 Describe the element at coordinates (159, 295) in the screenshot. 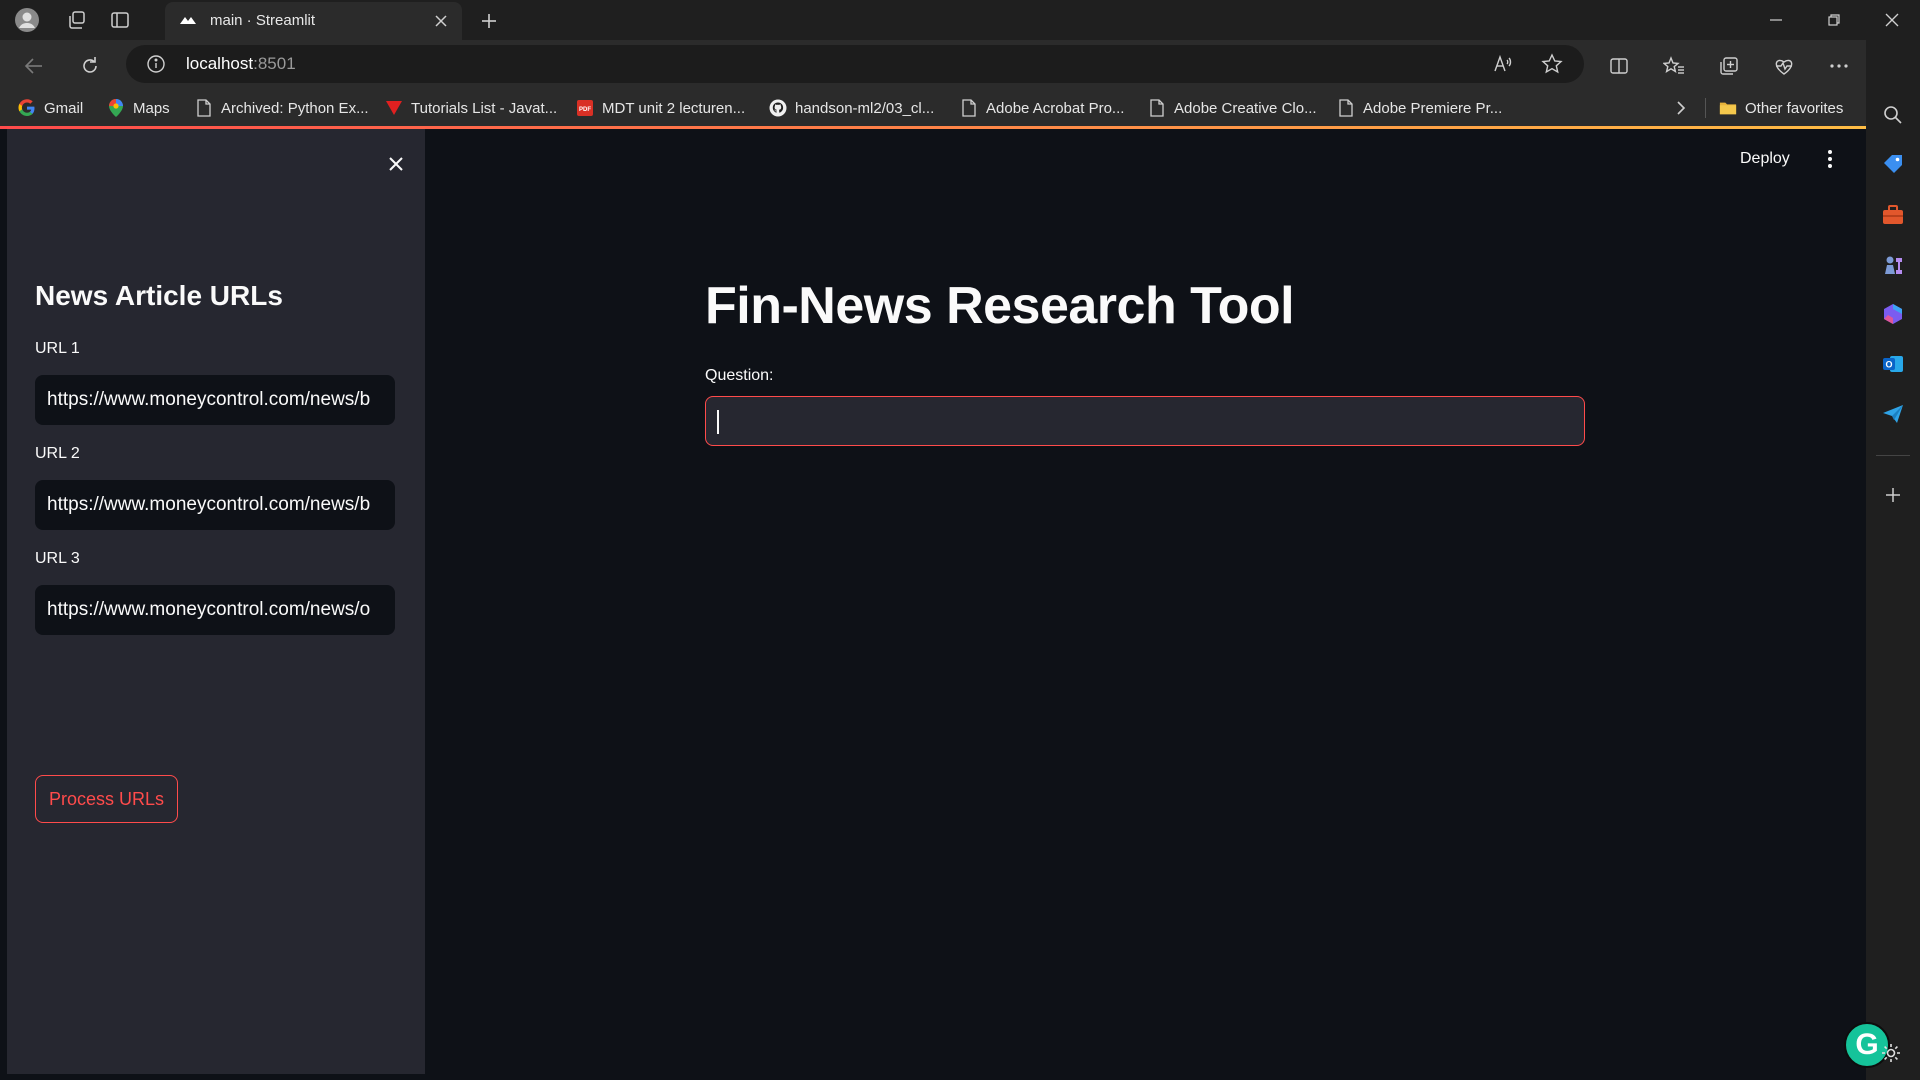

I see `sidebar-title: News Article URLs` at that location.